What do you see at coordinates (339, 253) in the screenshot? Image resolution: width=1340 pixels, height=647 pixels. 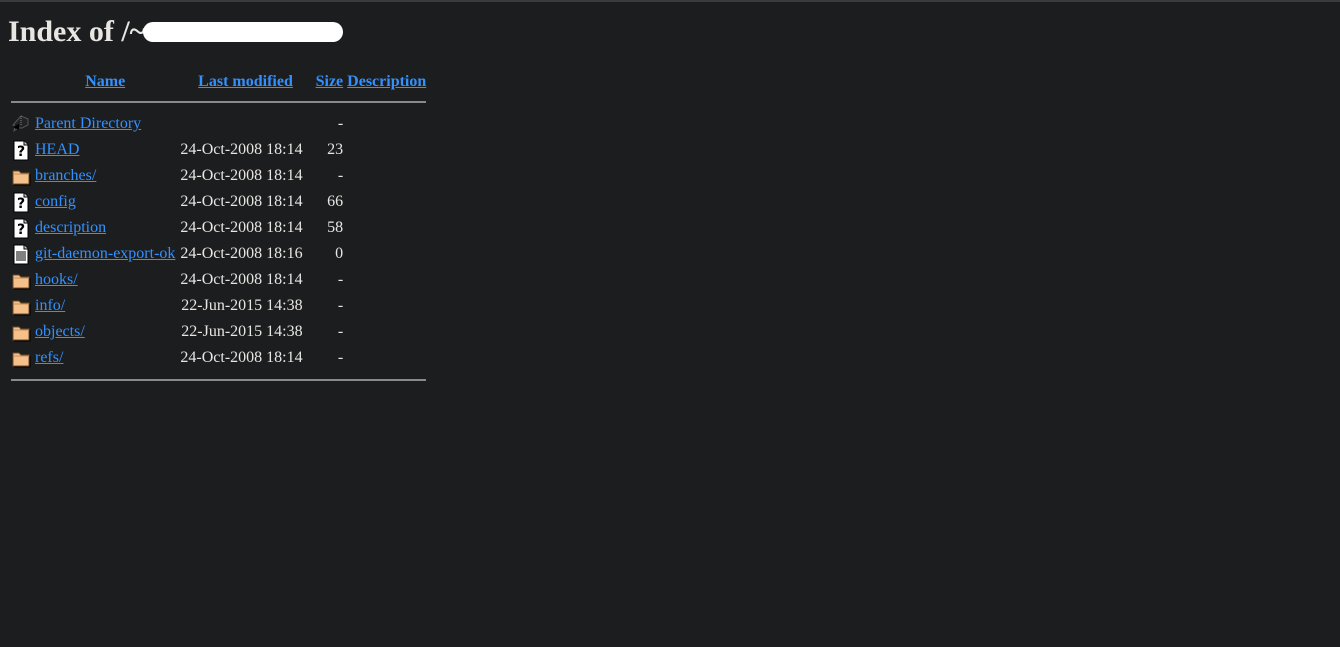 I see `size-cell: 0` at bounding box center [339, 253].